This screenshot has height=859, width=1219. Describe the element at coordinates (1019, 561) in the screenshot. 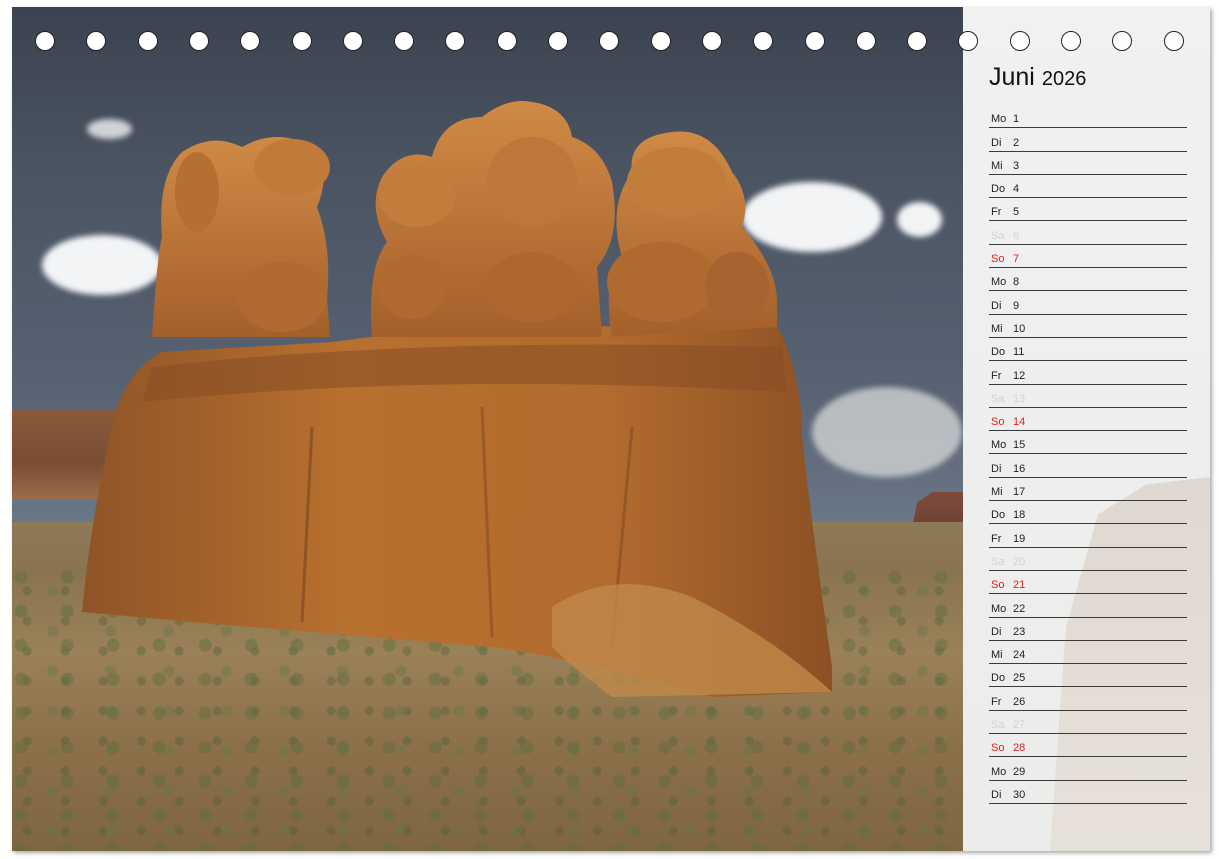

I see `day-number: 20` at that location.